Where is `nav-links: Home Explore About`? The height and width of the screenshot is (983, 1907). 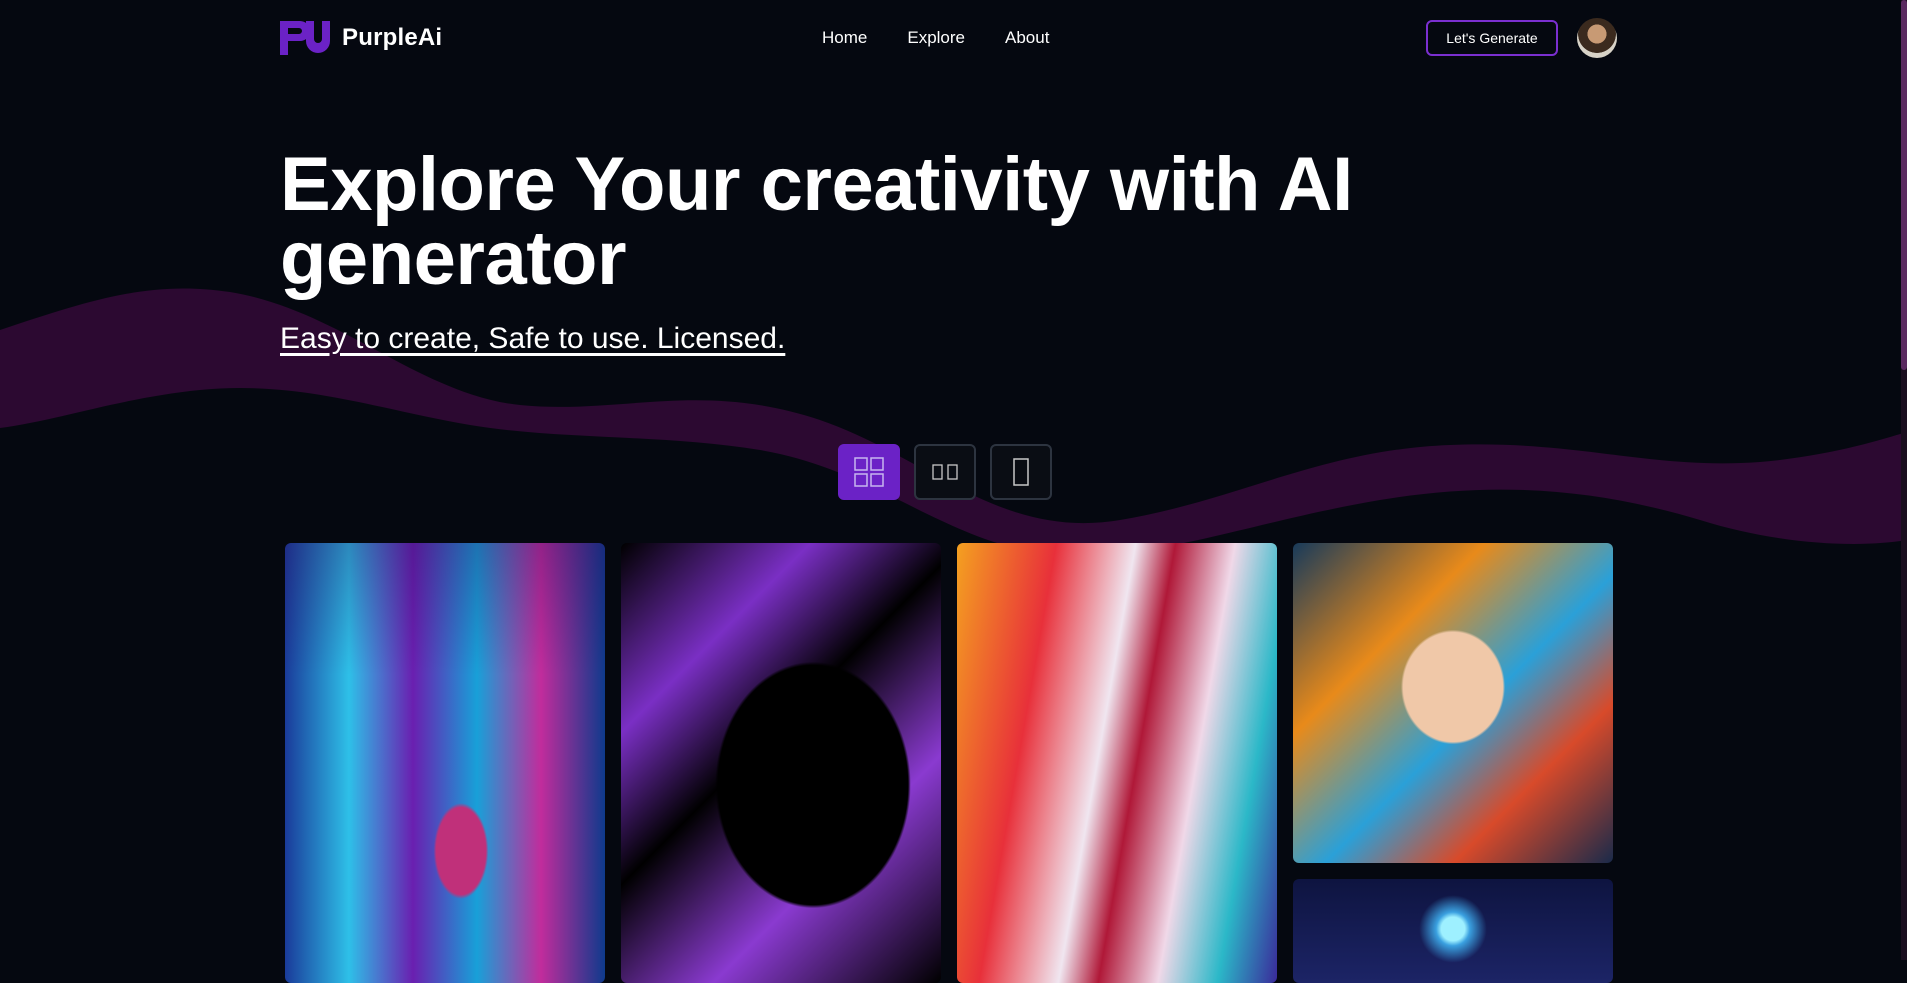 nav-links: Home Explore About is located at coordinates (935, 38).